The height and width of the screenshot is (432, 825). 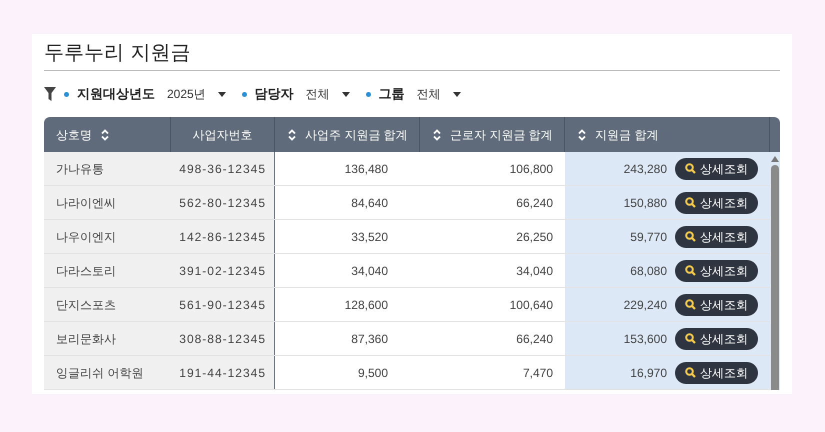 What do you see at coordinates (80, 169) in the screenshot?
I see `table-cell-text: 가나유통` at bounding box center [80, 169].